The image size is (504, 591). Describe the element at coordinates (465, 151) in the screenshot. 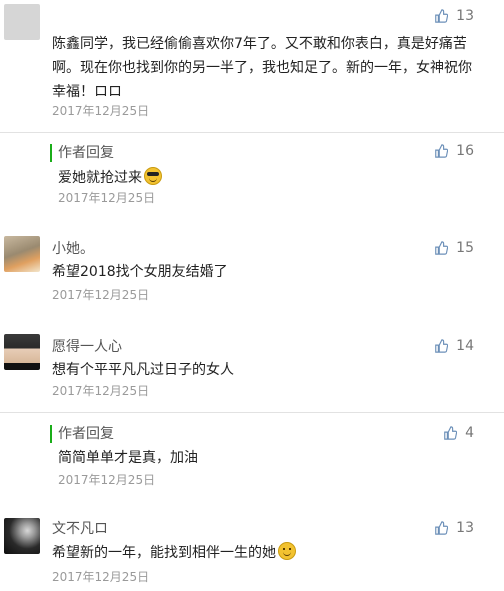

I see `like-count: 16` at that location.